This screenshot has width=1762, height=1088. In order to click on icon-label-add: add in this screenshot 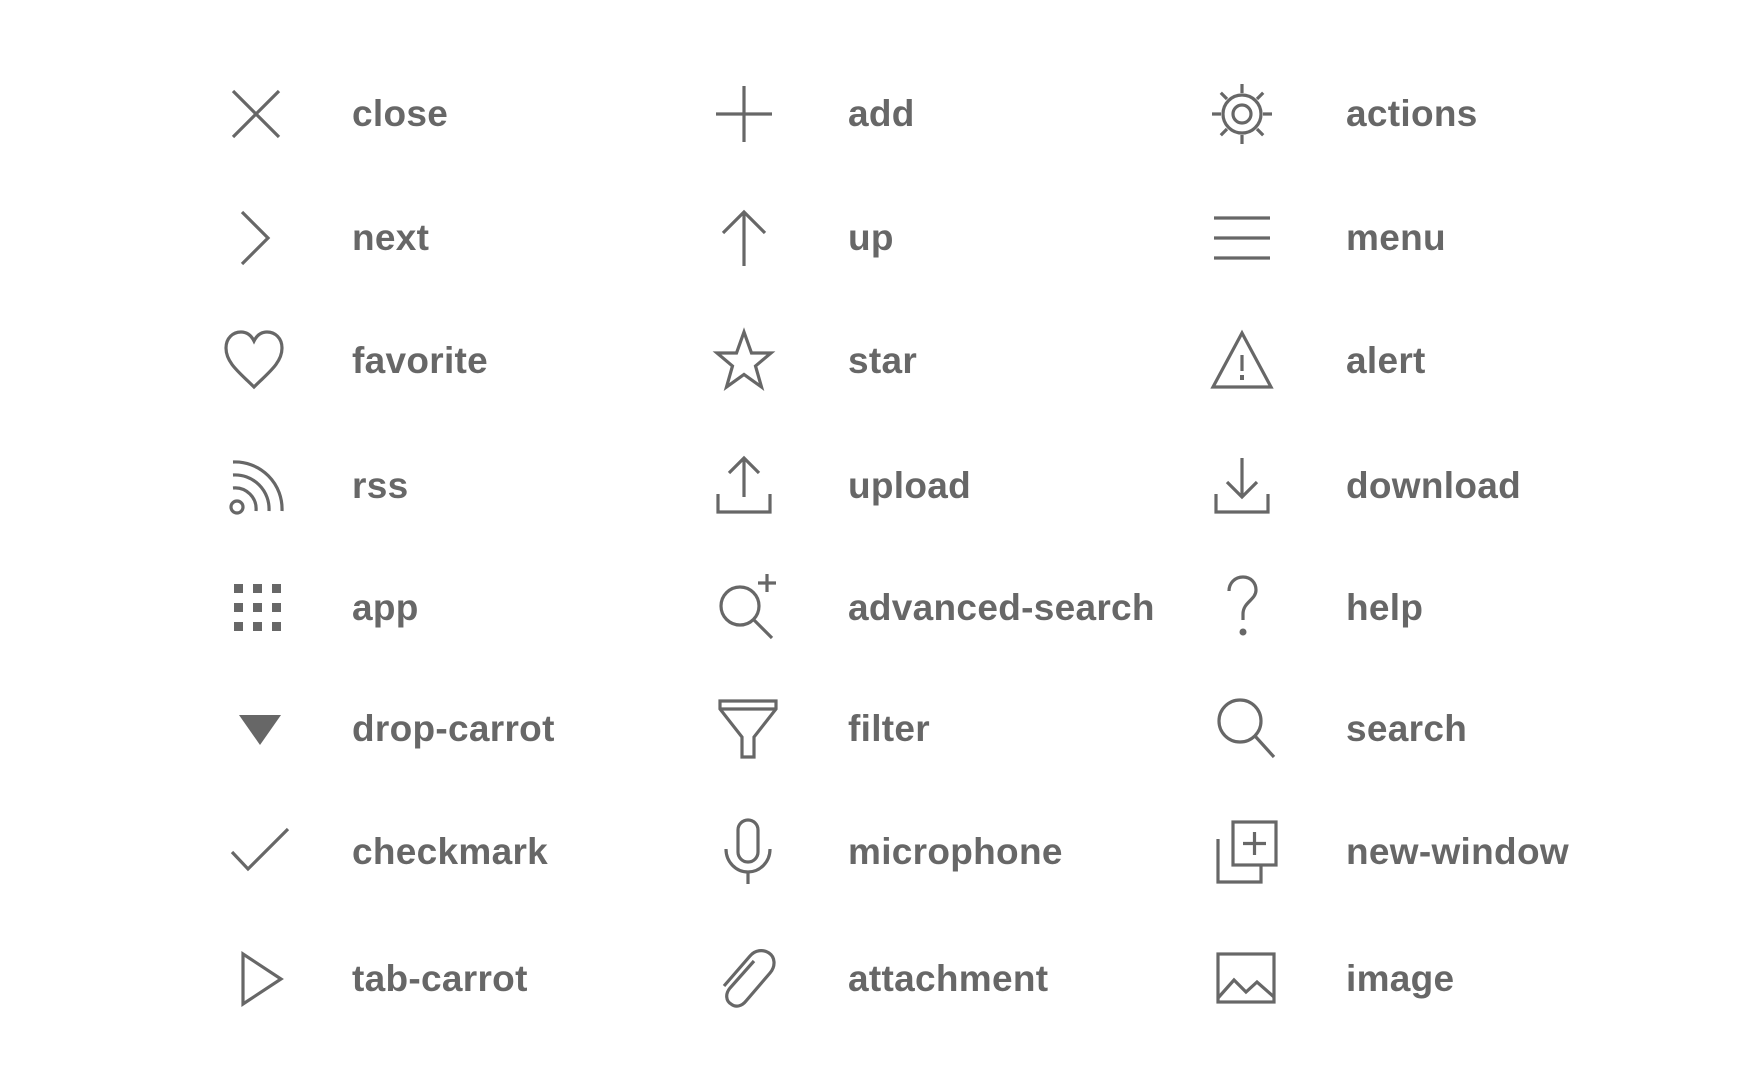, I will do `click(881, 113)`.